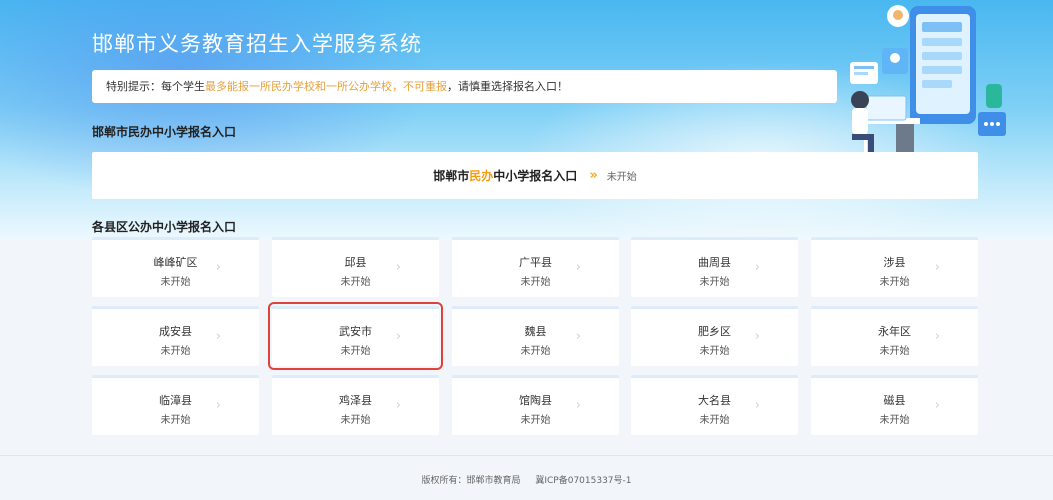 The width and height of the screenshot is (1053, 500). I want to click on district-card: 临漳县未开始 ›, so click(175, 405).